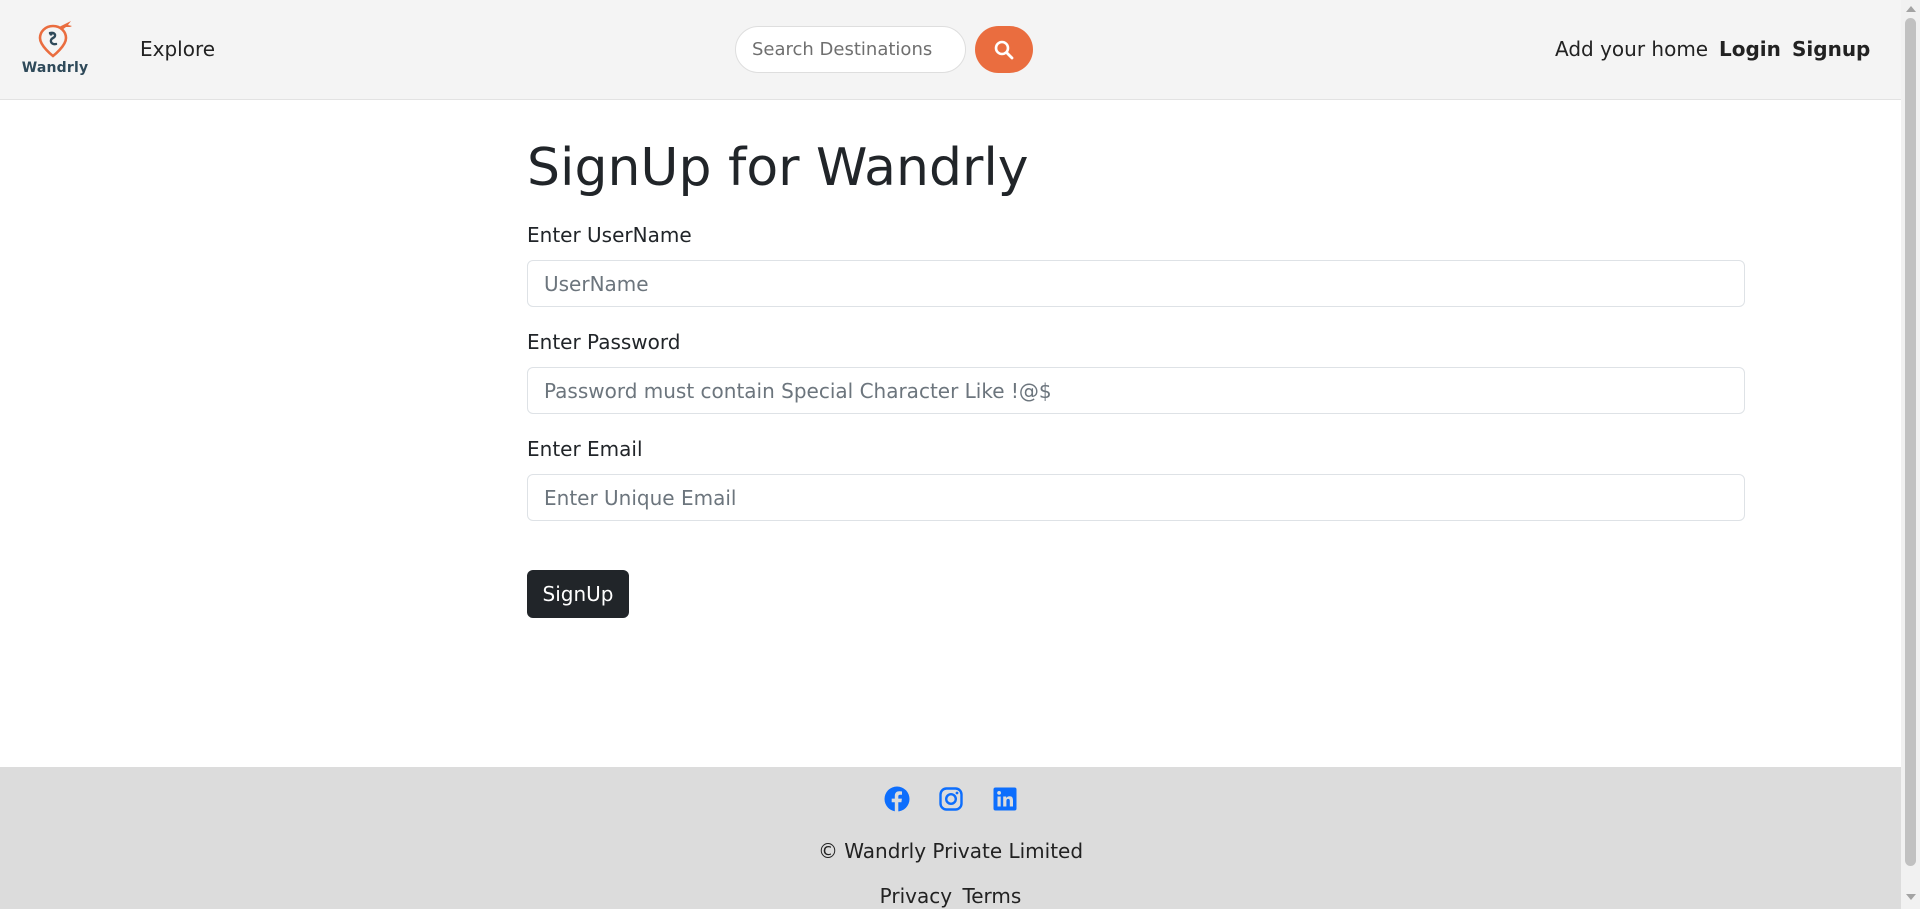  Describe the element at coordinates (177, 49) in the screenshot. I see `nav-explore-link: Explore` at that location.